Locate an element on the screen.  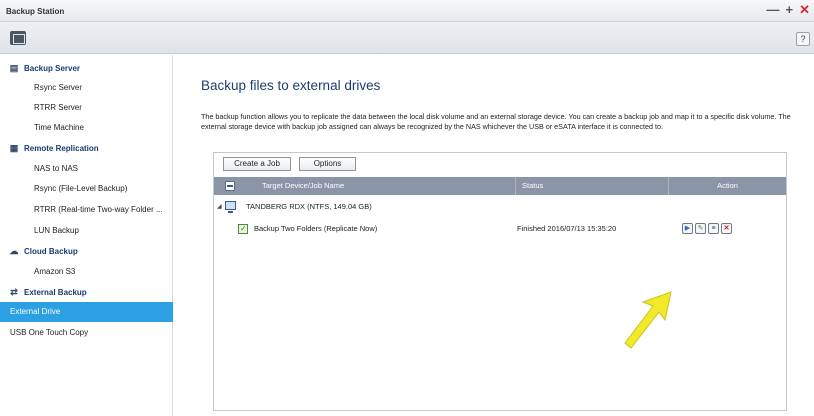
window-controls: — + ✕ is located at coordinates (789, 10).